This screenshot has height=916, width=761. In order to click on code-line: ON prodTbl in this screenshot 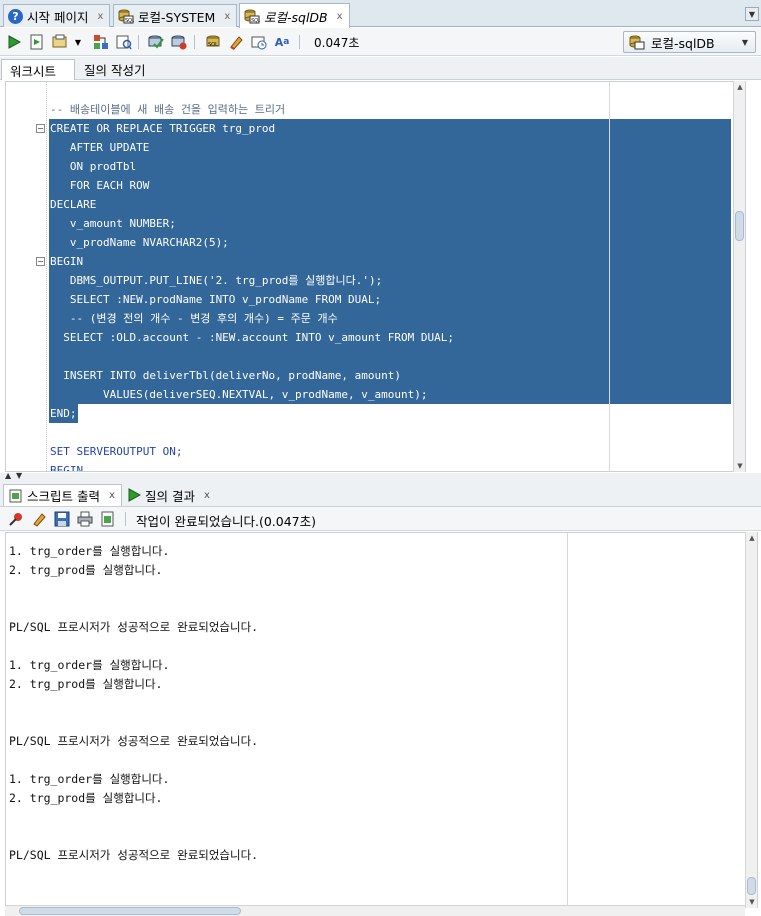, I will do `click(93, 166)`.